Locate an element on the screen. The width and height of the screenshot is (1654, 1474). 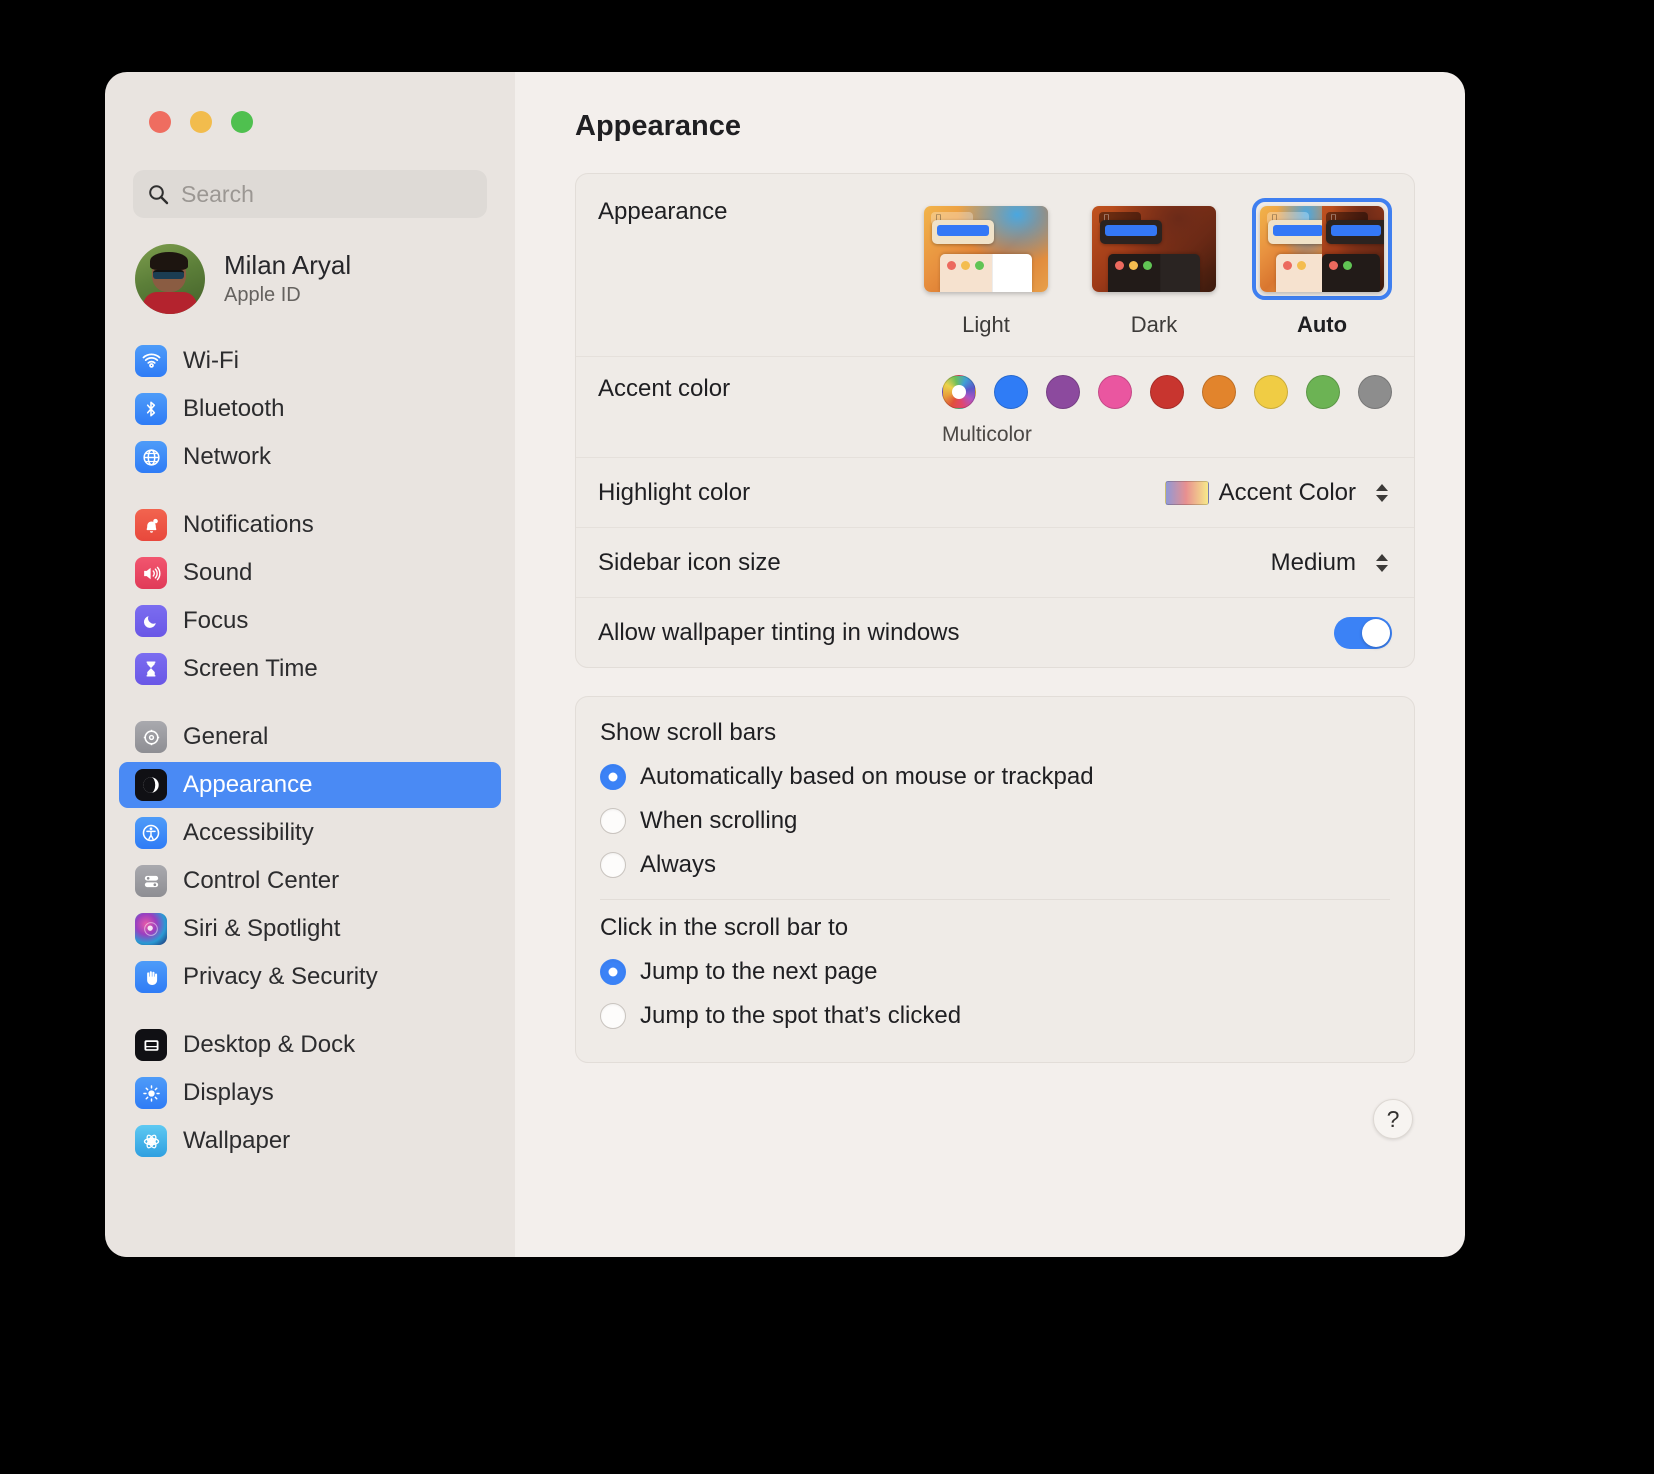
accent-swatch-pink is located at coordinates (1115, 392).